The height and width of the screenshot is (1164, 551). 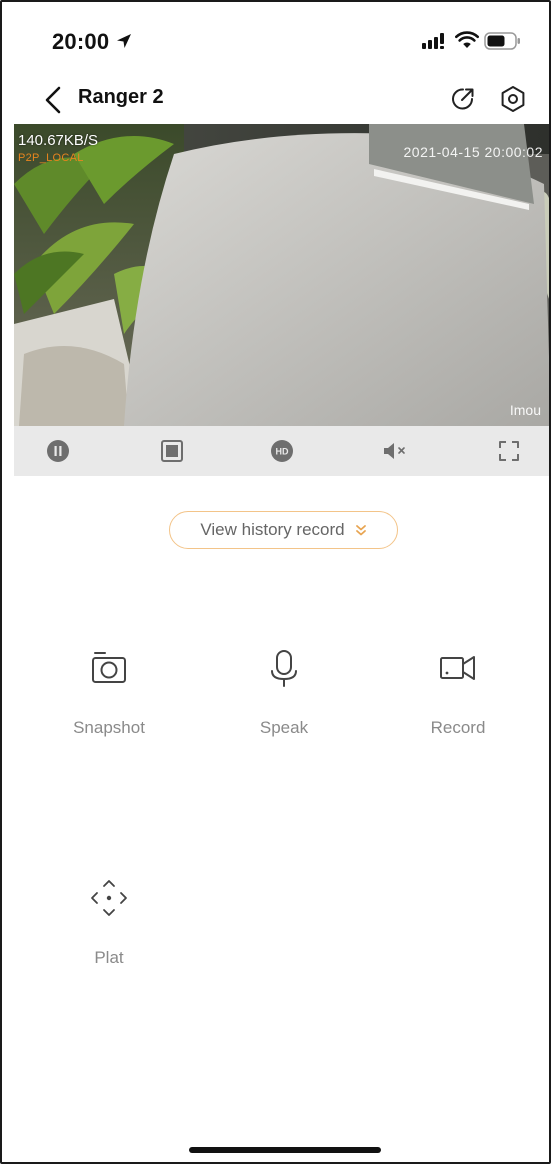 What do you see at coordinates (109, 693) in the screenshot?
I see `snapshot-button: Snapshot` at bounding box center [109, 693].